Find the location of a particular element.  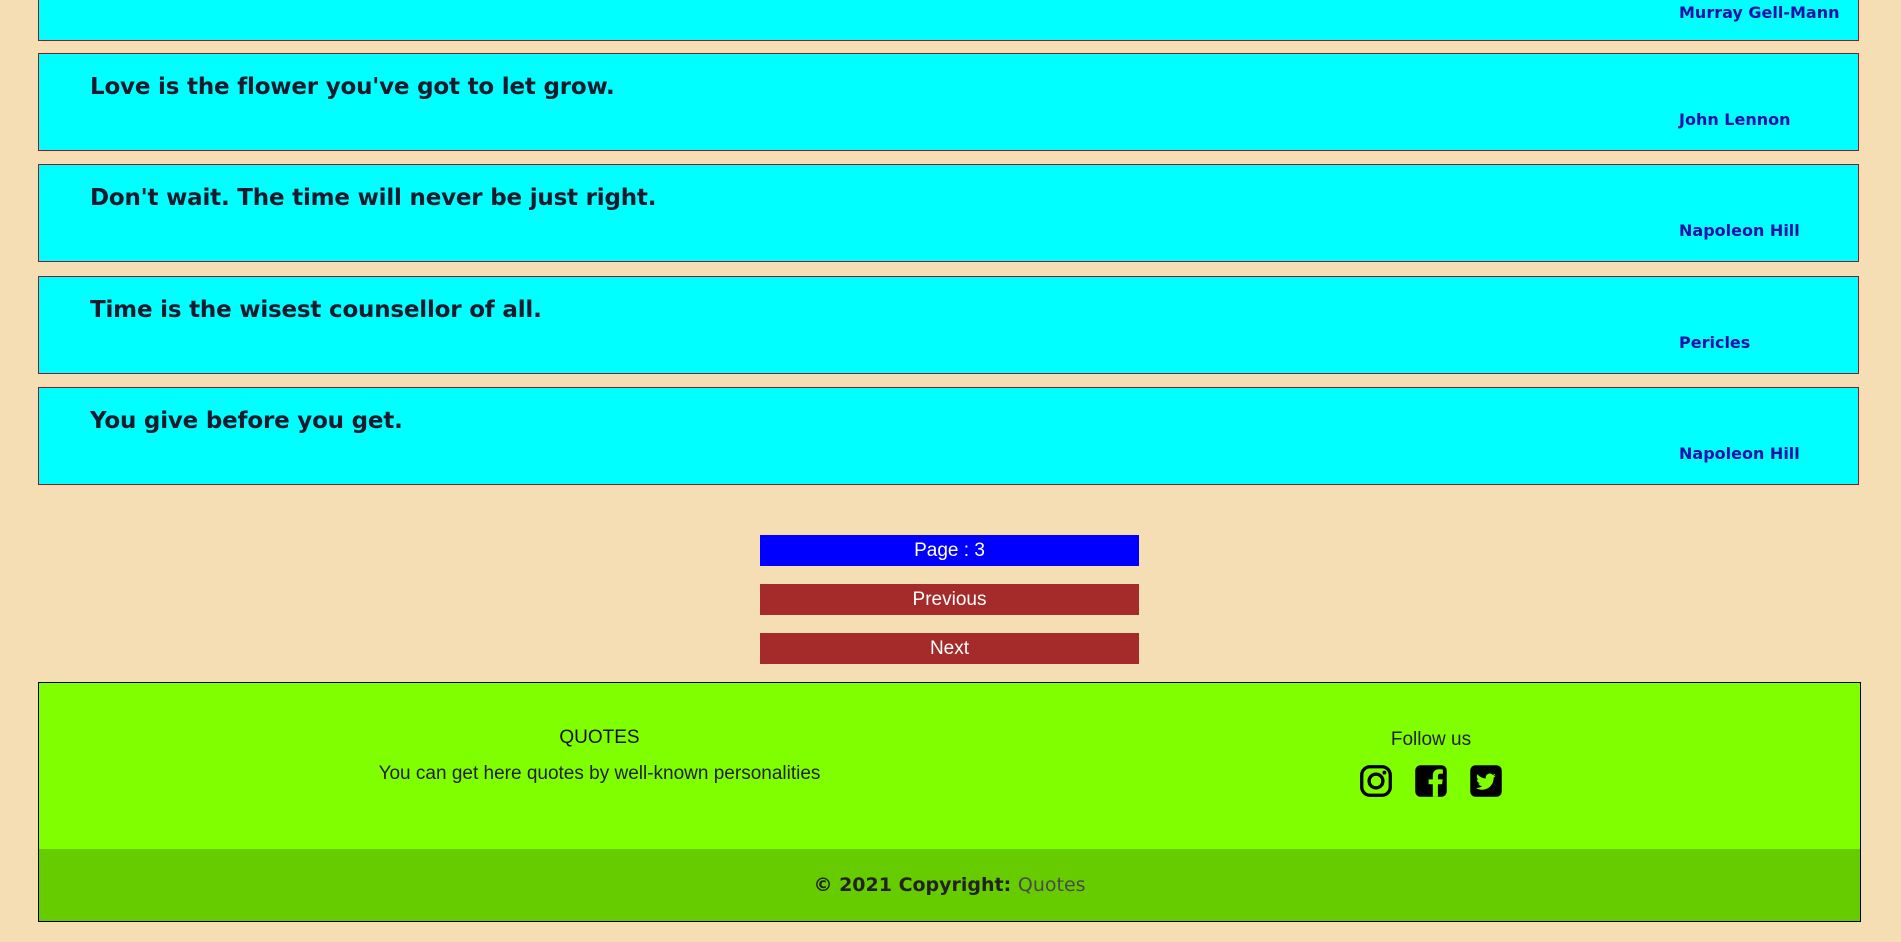

quote-card: You give before you get. Napoleon Hill is located at coordinates (948, 436).